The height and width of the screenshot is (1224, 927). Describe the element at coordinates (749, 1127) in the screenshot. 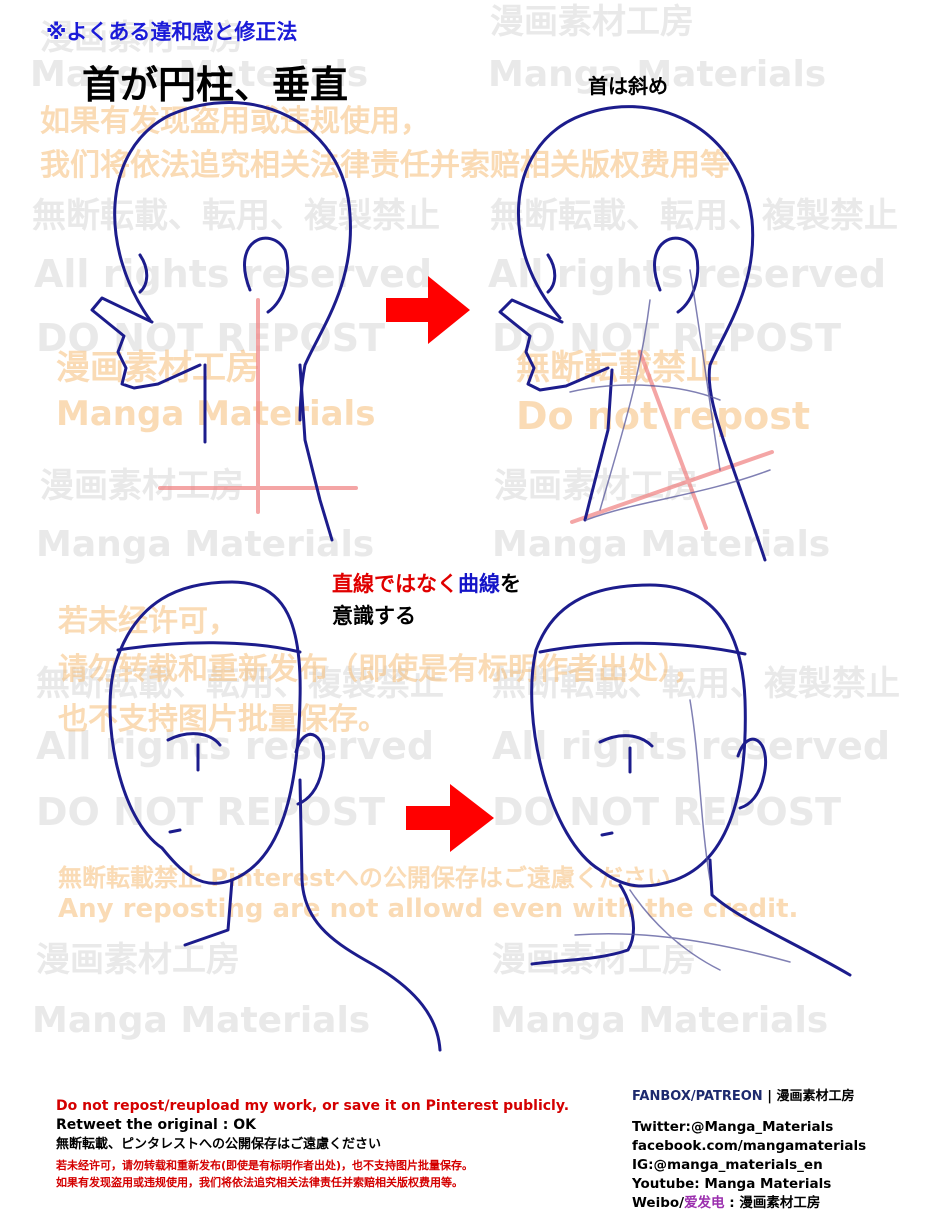

I see `twitter-link: Twitter:@Manga_Materials` at that location.